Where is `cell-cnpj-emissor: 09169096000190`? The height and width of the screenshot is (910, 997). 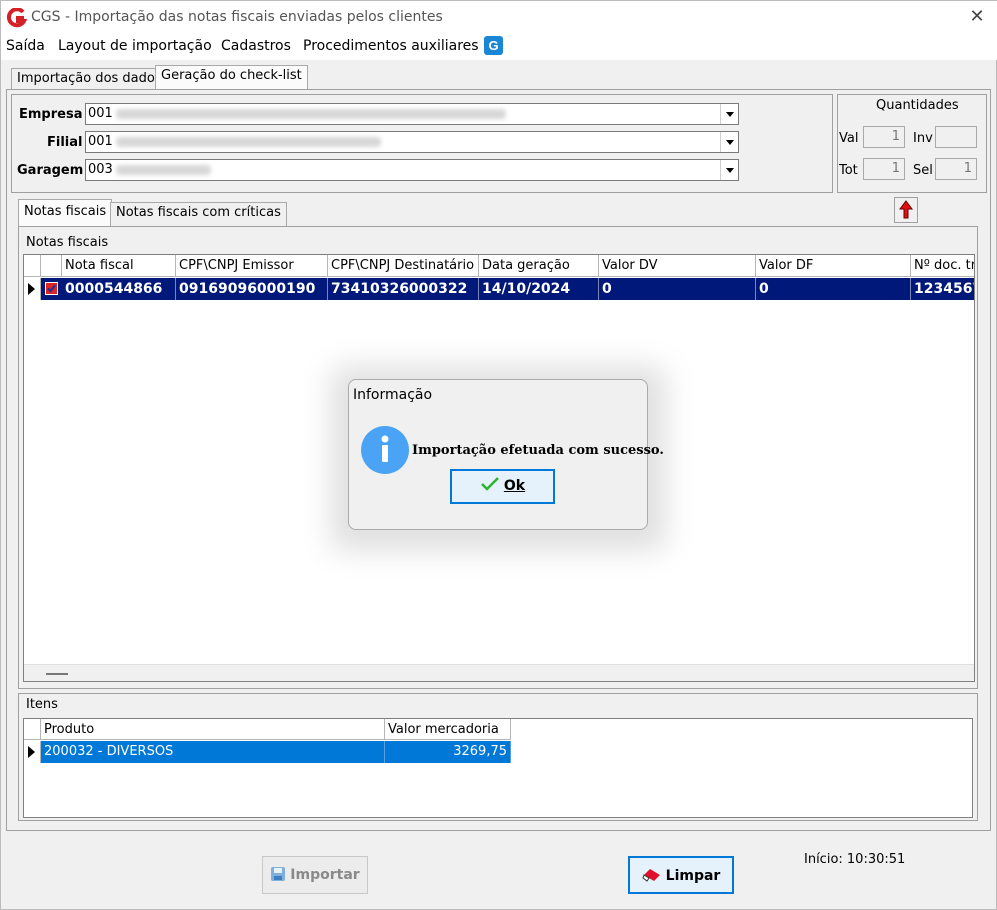
cell-cnpj-emissor: 09169096000190 is located at coordinates (252, 289).